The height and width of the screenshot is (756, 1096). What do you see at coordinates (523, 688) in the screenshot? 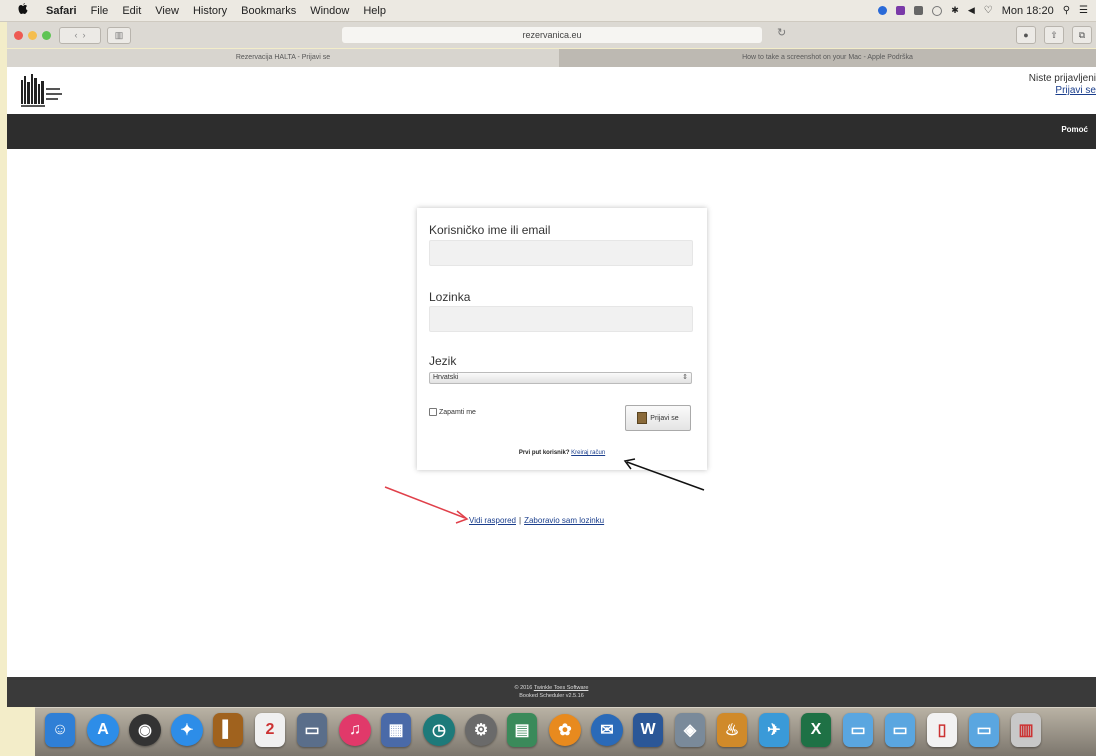
I see `footer-copyright: © 2016` at bounding box center [523, 688].